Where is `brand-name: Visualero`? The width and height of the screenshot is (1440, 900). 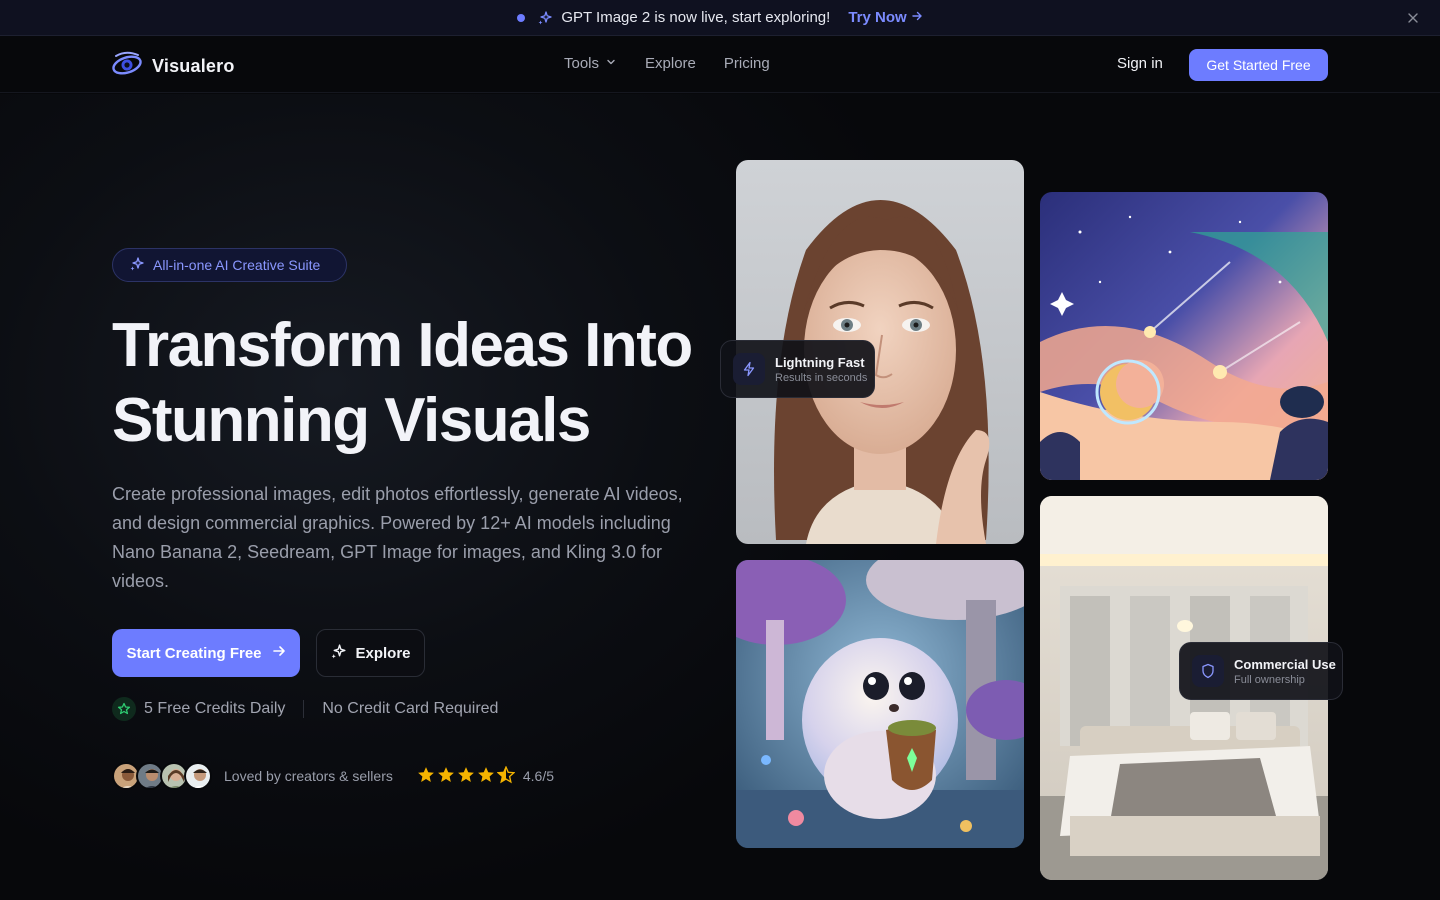
brand-name: Visualero is located at coordinates (193, 66).